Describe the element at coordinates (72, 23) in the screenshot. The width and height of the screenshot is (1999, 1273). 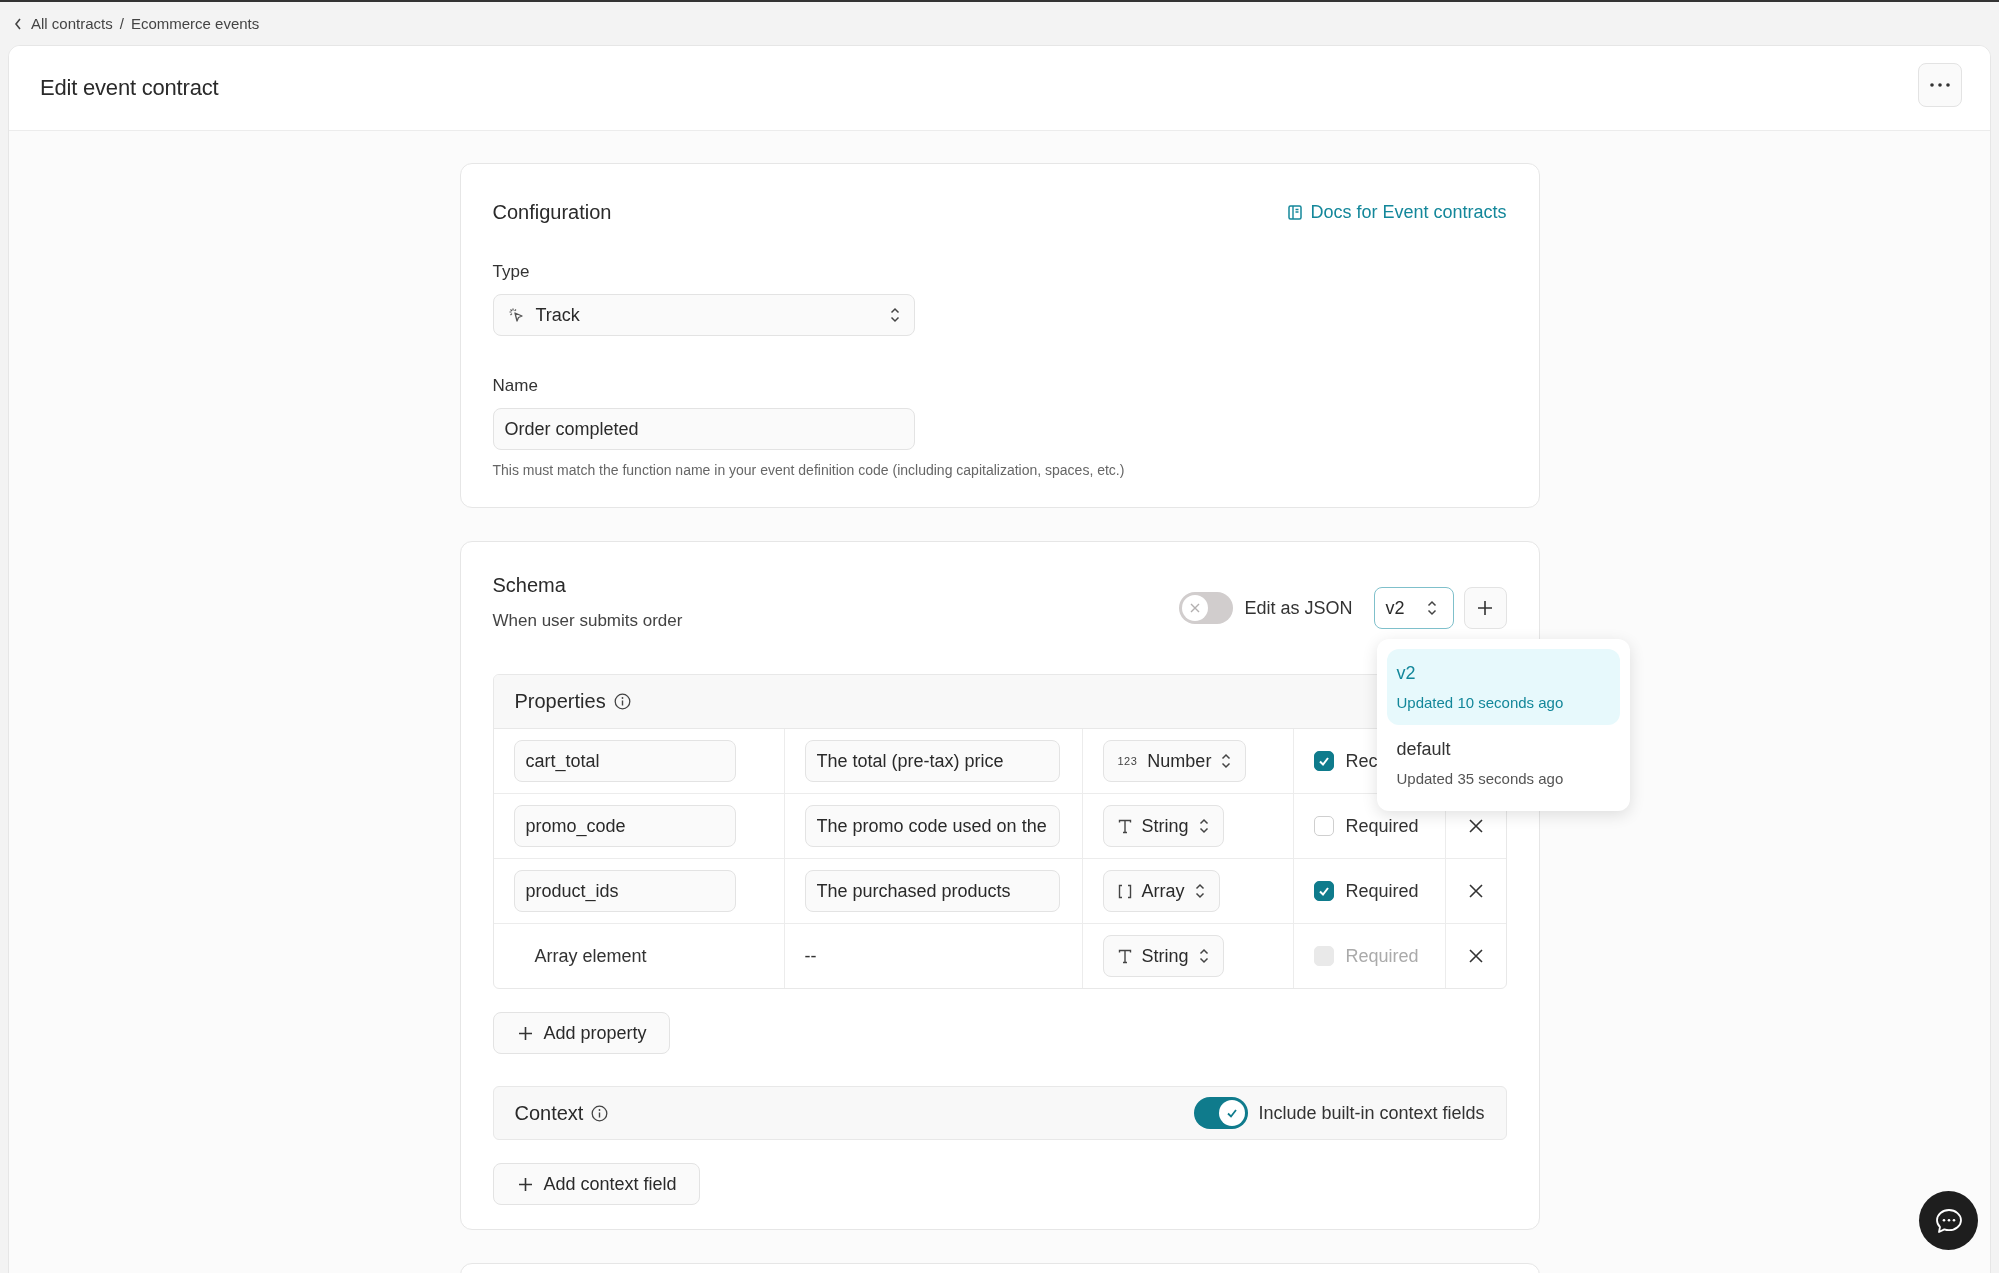
I see `breadcrumb-link: All contracts` at that location.